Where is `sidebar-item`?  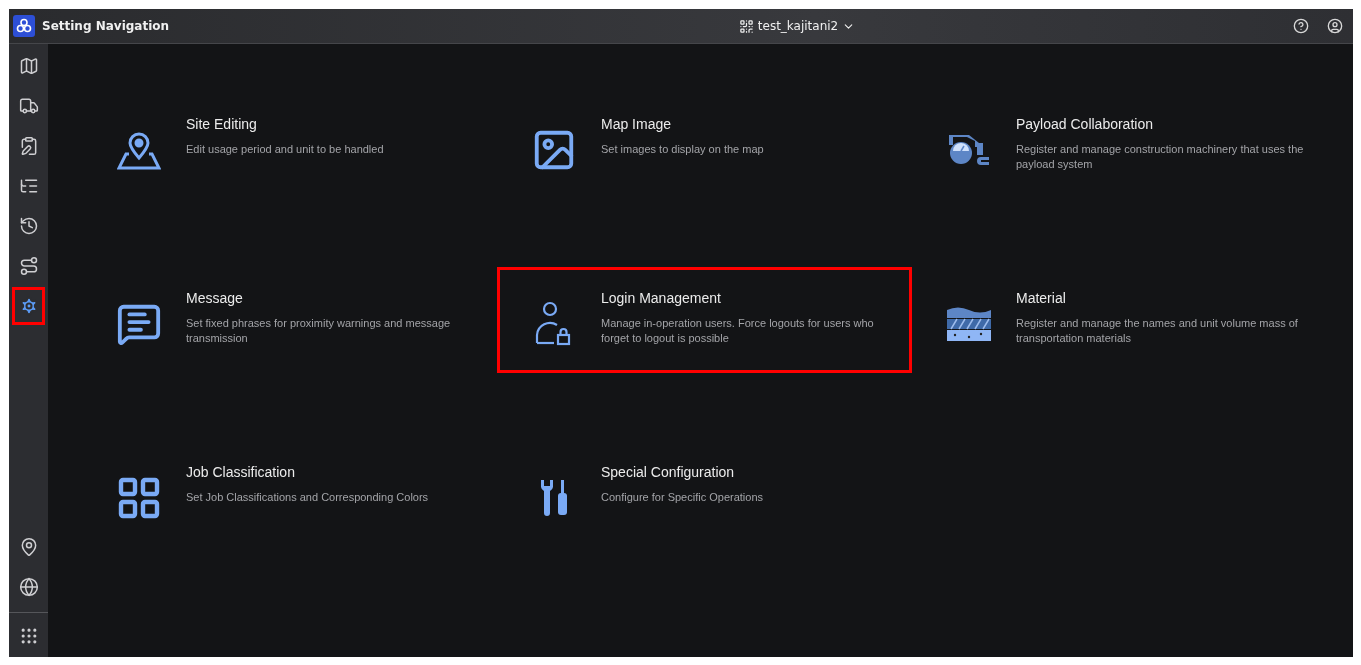 sidebar-item is located at coordinates (28, 306).